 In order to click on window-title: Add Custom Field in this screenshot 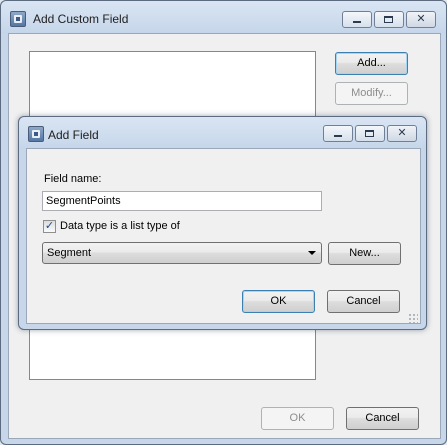, I will do `click(81, 19)`.